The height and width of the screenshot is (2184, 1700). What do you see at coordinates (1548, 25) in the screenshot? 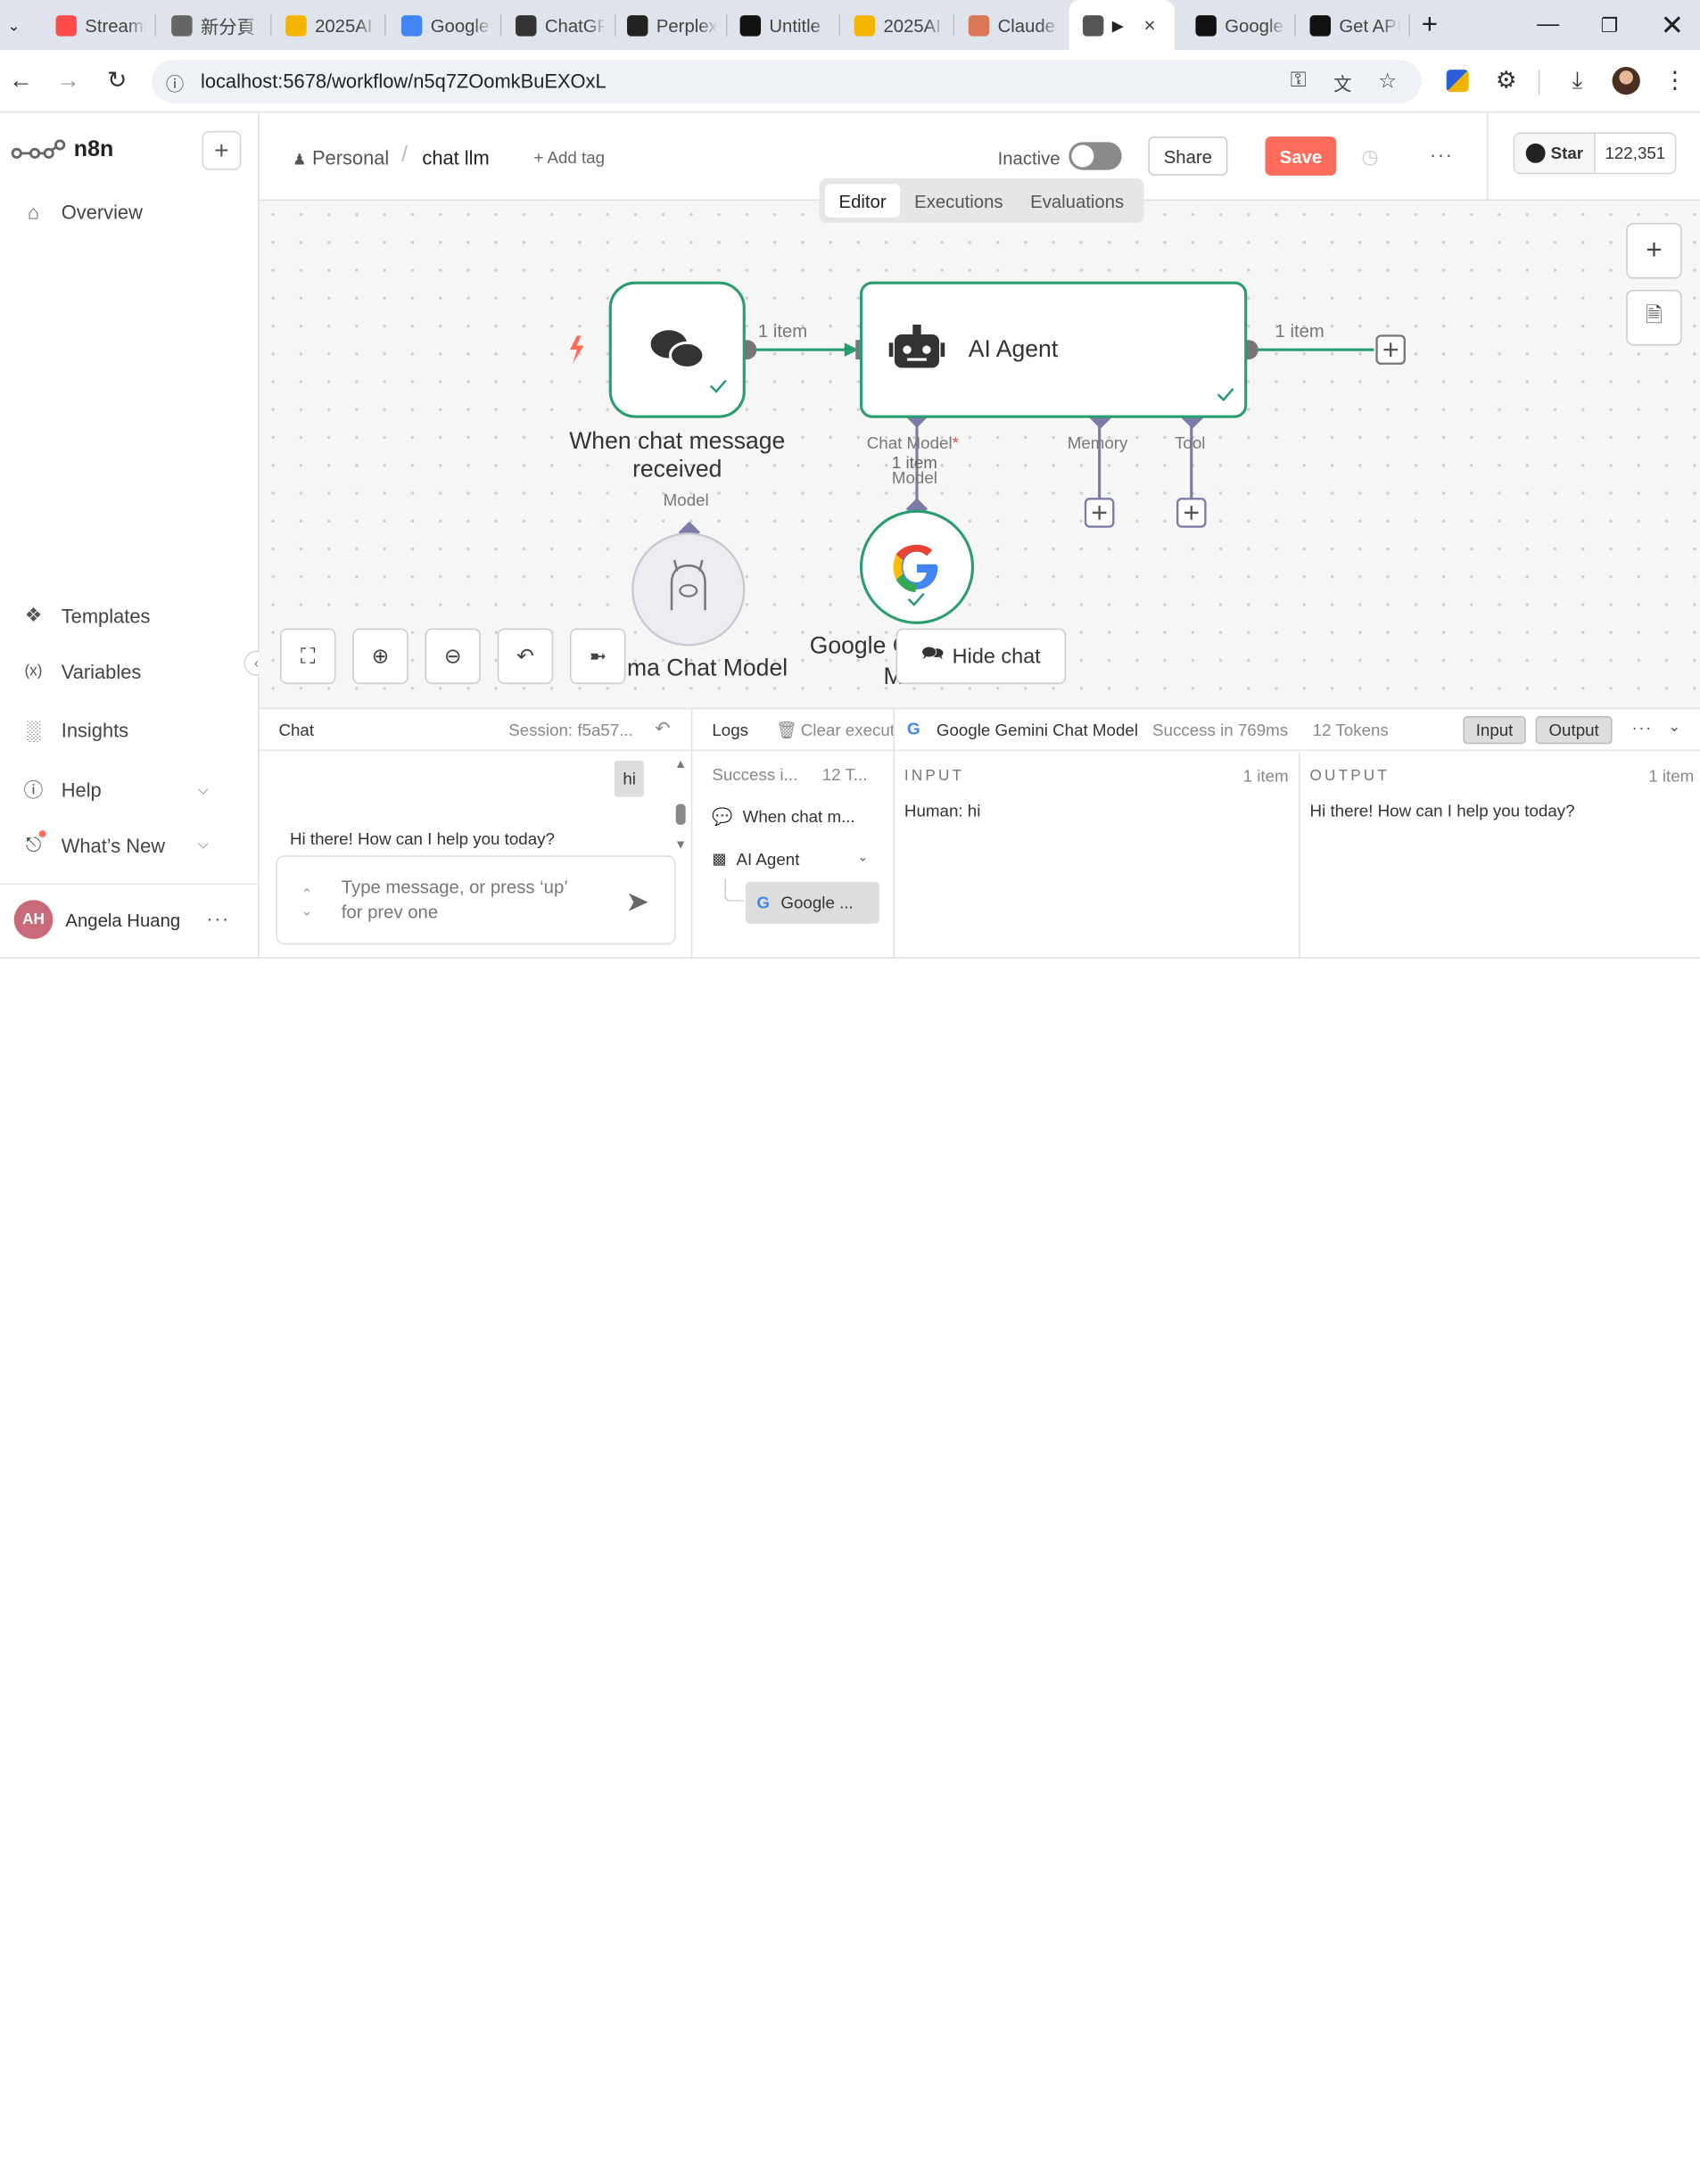
I see `minimize-icon: —` at bounding box center [1548, 25].